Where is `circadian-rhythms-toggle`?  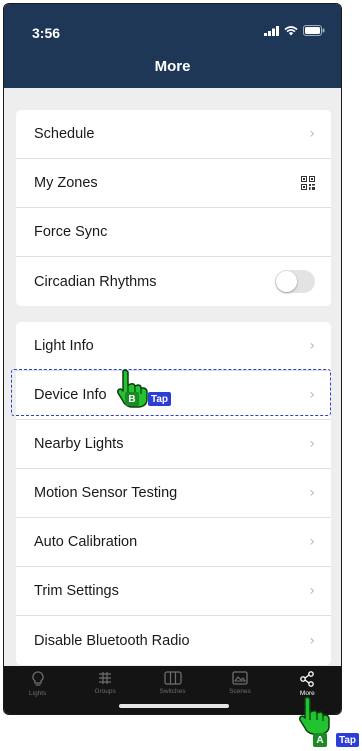 circadian-rhythms-toggle is located at coordinates (295, 281).